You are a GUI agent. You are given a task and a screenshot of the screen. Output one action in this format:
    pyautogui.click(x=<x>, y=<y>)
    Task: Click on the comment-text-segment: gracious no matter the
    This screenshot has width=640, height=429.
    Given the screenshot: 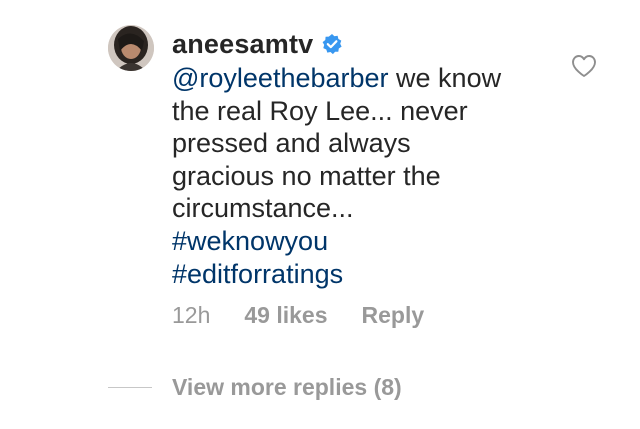 What is the action you would take?
    pyautogui.click(x=306, y=175)
    